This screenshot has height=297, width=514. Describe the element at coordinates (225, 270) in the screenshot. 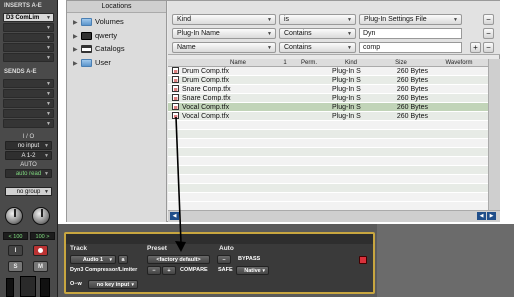

I see `safe-button: SAFE` at that location.